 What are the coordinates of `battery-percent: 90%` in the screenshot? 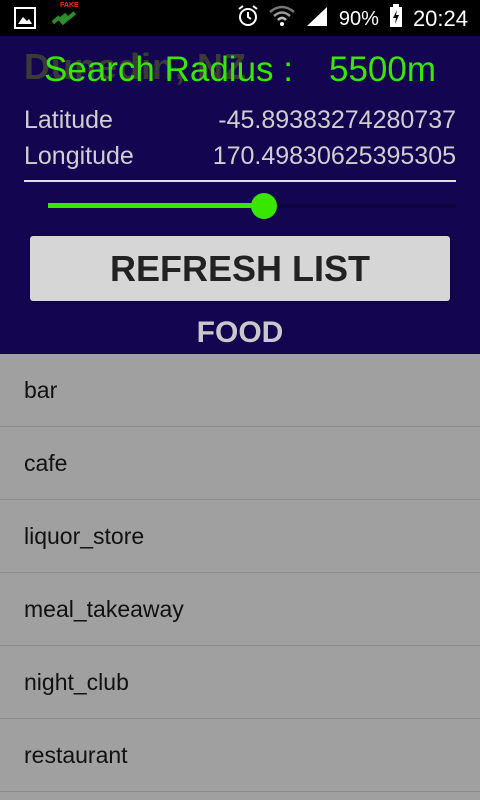 It's located at (358, 18).